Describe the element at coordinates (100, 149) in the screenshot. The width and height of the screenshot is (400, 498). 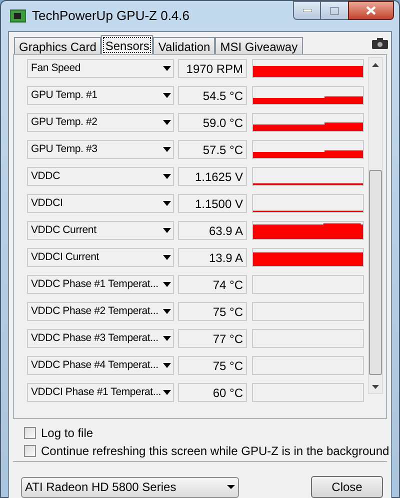
I see `sensor-dropdown: GPU Temp. #3` at that location.